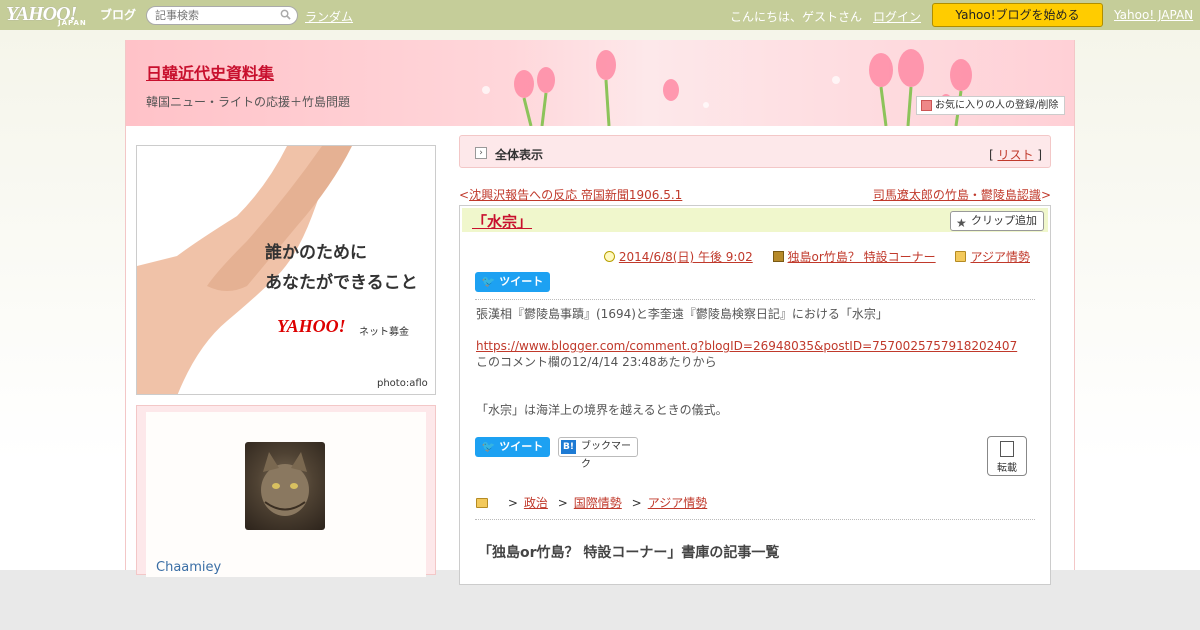  What do you see at coordinates (1045, 195) in the screenshot?
I see `next-arrow: >` at bounding box center [1045, 195].